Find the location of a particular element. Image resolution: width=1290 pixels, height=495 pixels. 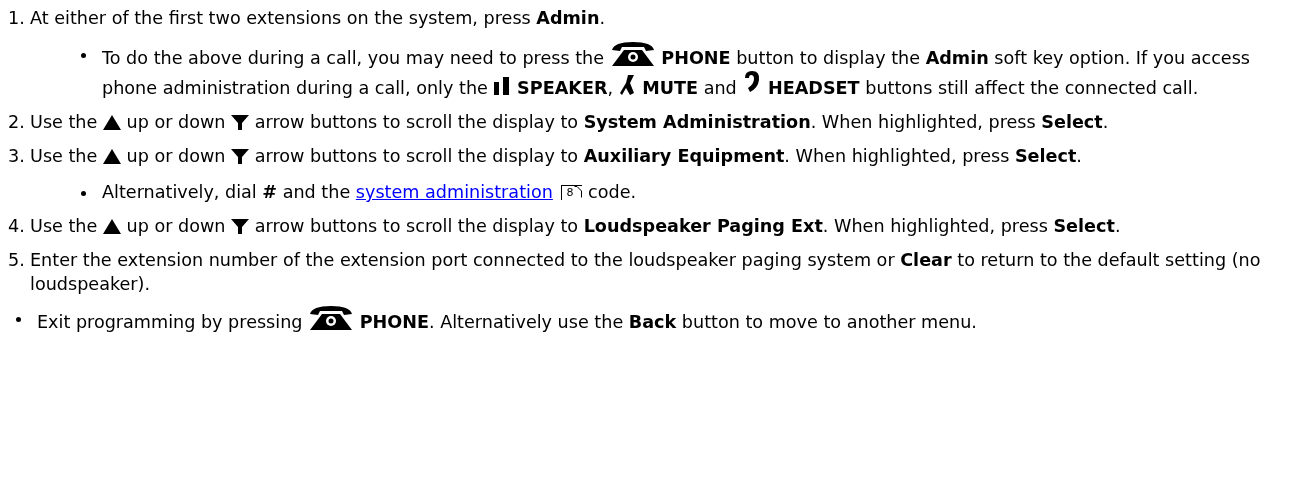

step-text: Use the up or down arrow buttons to scroll the display to Loudspeaker Paging Ext. When highlighted, press Select. is located at coordinates (576, 226).